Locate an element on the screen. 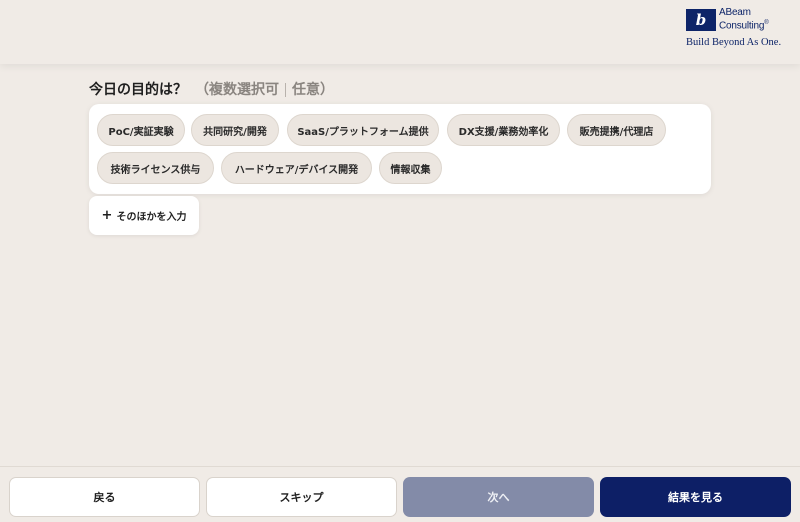  option-chip-sales-partnership: 販売提携/代理店 is located at coordinates (616, 130).